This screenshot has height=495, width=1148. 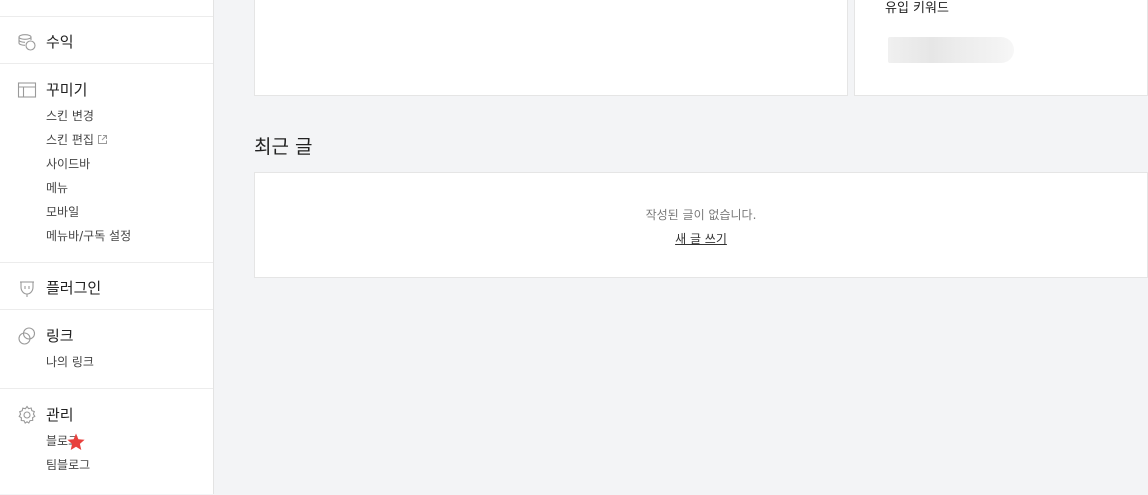 I want to click on sidebar-item-sidebar: 사이드바, so click(x=68, y=164).